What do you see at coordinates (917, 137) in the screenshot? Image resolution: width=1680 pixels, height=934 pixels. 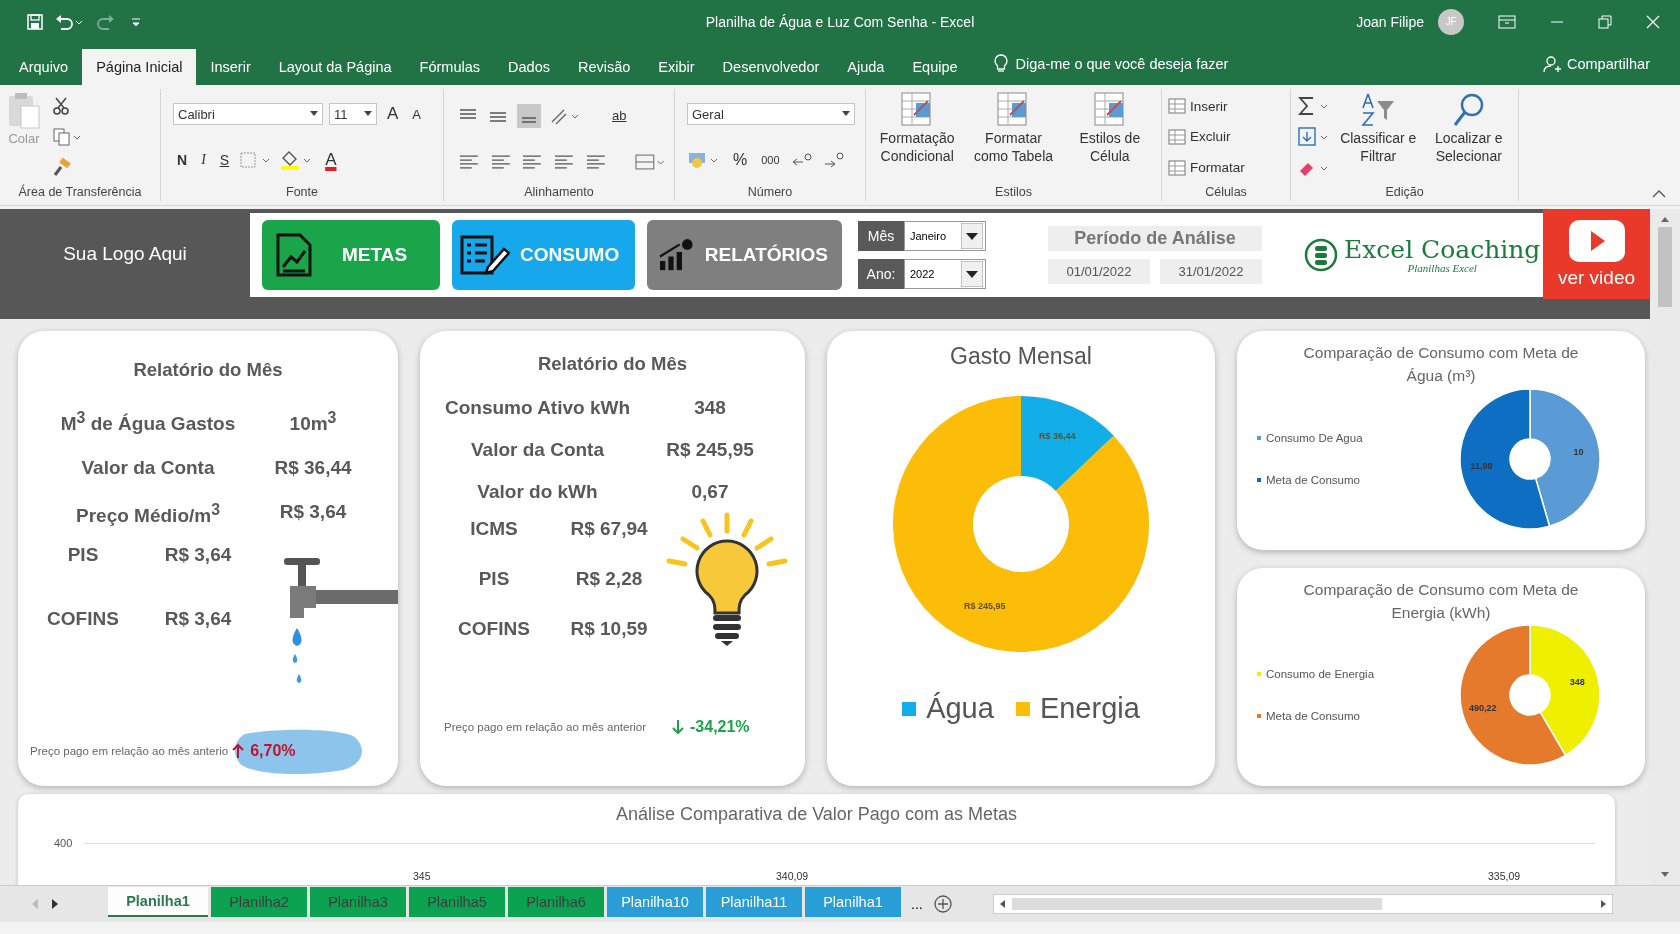 I see `ribbon-button: Formatação Condicional` at bounding box center [917, 137].